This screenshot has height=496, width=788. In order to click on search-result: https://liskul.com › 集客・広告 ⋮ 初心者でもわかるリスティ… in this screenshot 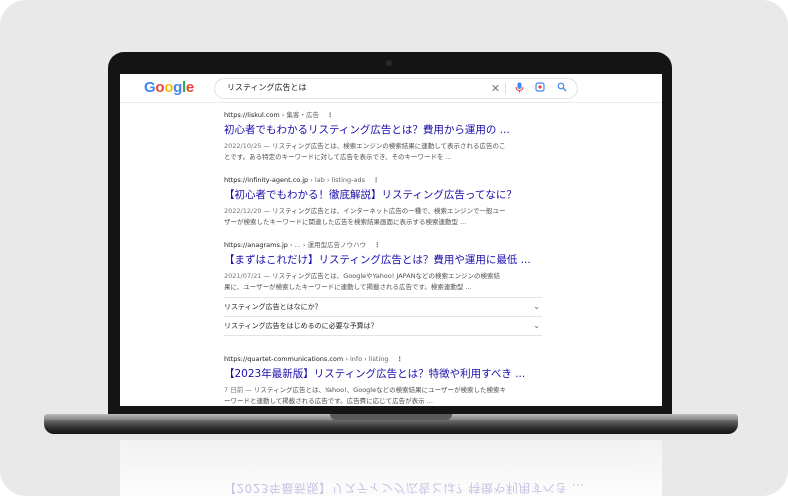, I will do `click(383, 136)`.